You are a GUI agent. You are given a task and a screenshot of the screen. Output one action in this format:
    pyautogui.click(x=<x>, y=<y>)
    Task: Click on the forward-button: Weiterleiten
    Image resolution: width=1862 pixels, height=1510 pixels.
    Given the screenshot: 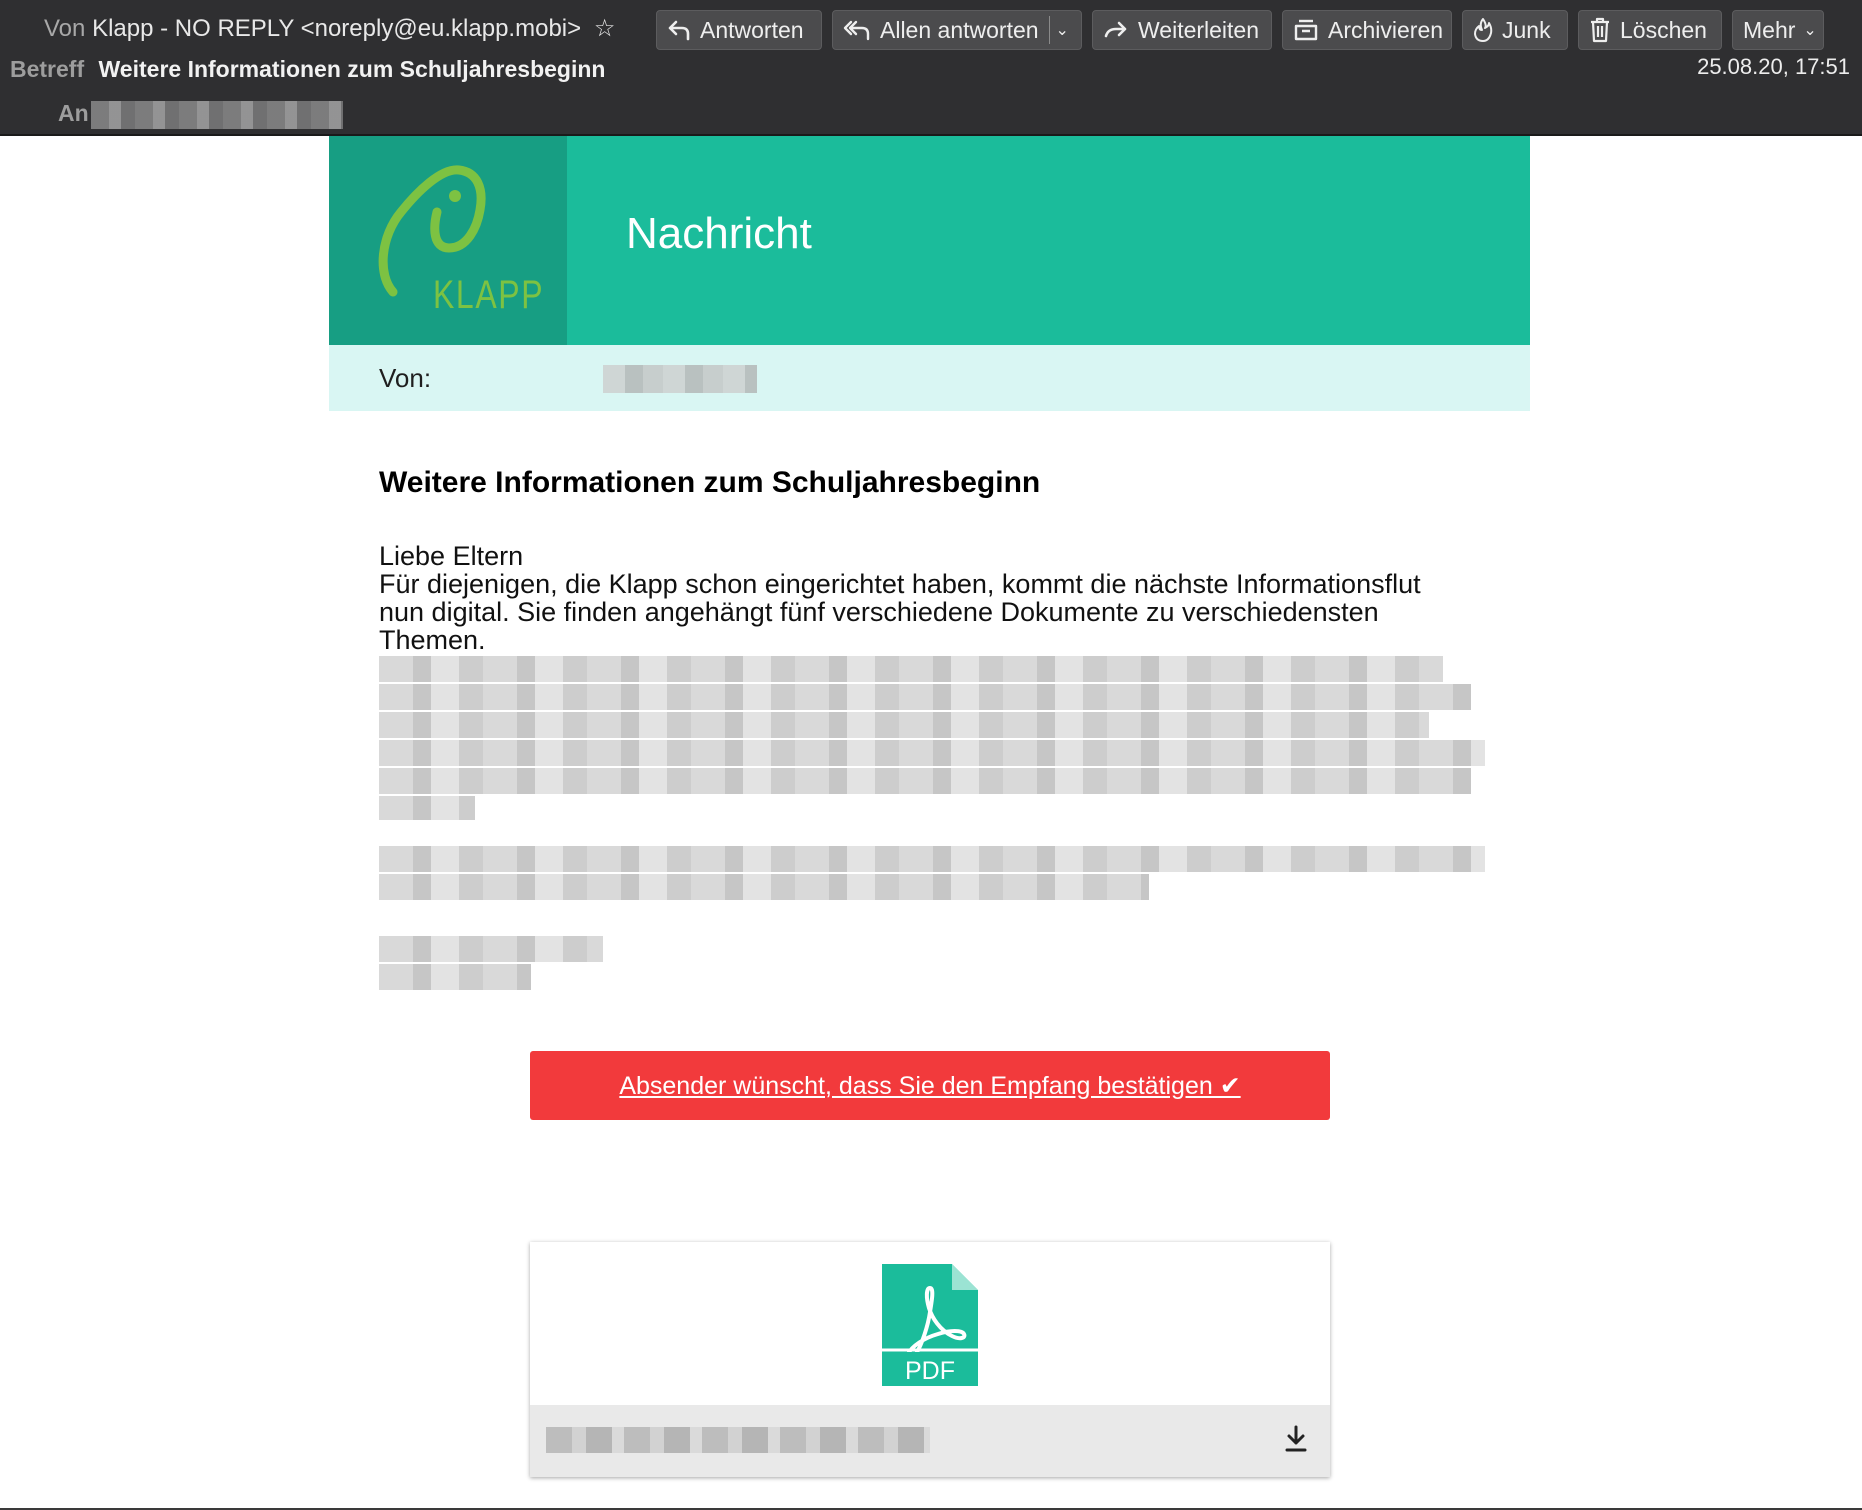 What is the action you would take?
    pyautogui.click(x=1182, y=30)
    